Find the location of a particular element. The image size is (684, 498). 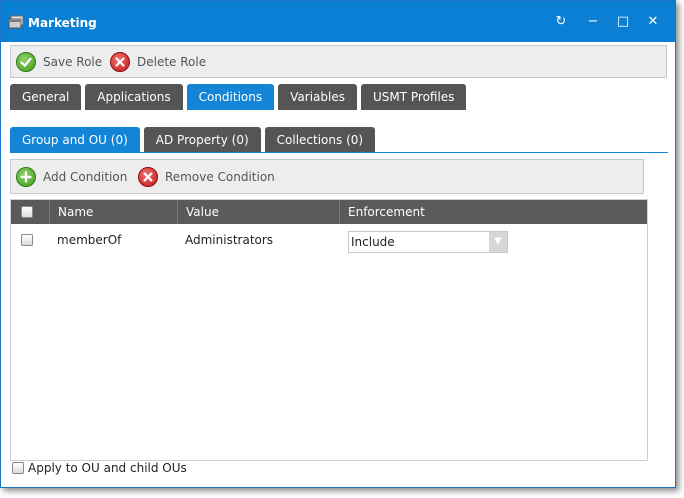

minimize-button: − is located at coordinates (593, 22).